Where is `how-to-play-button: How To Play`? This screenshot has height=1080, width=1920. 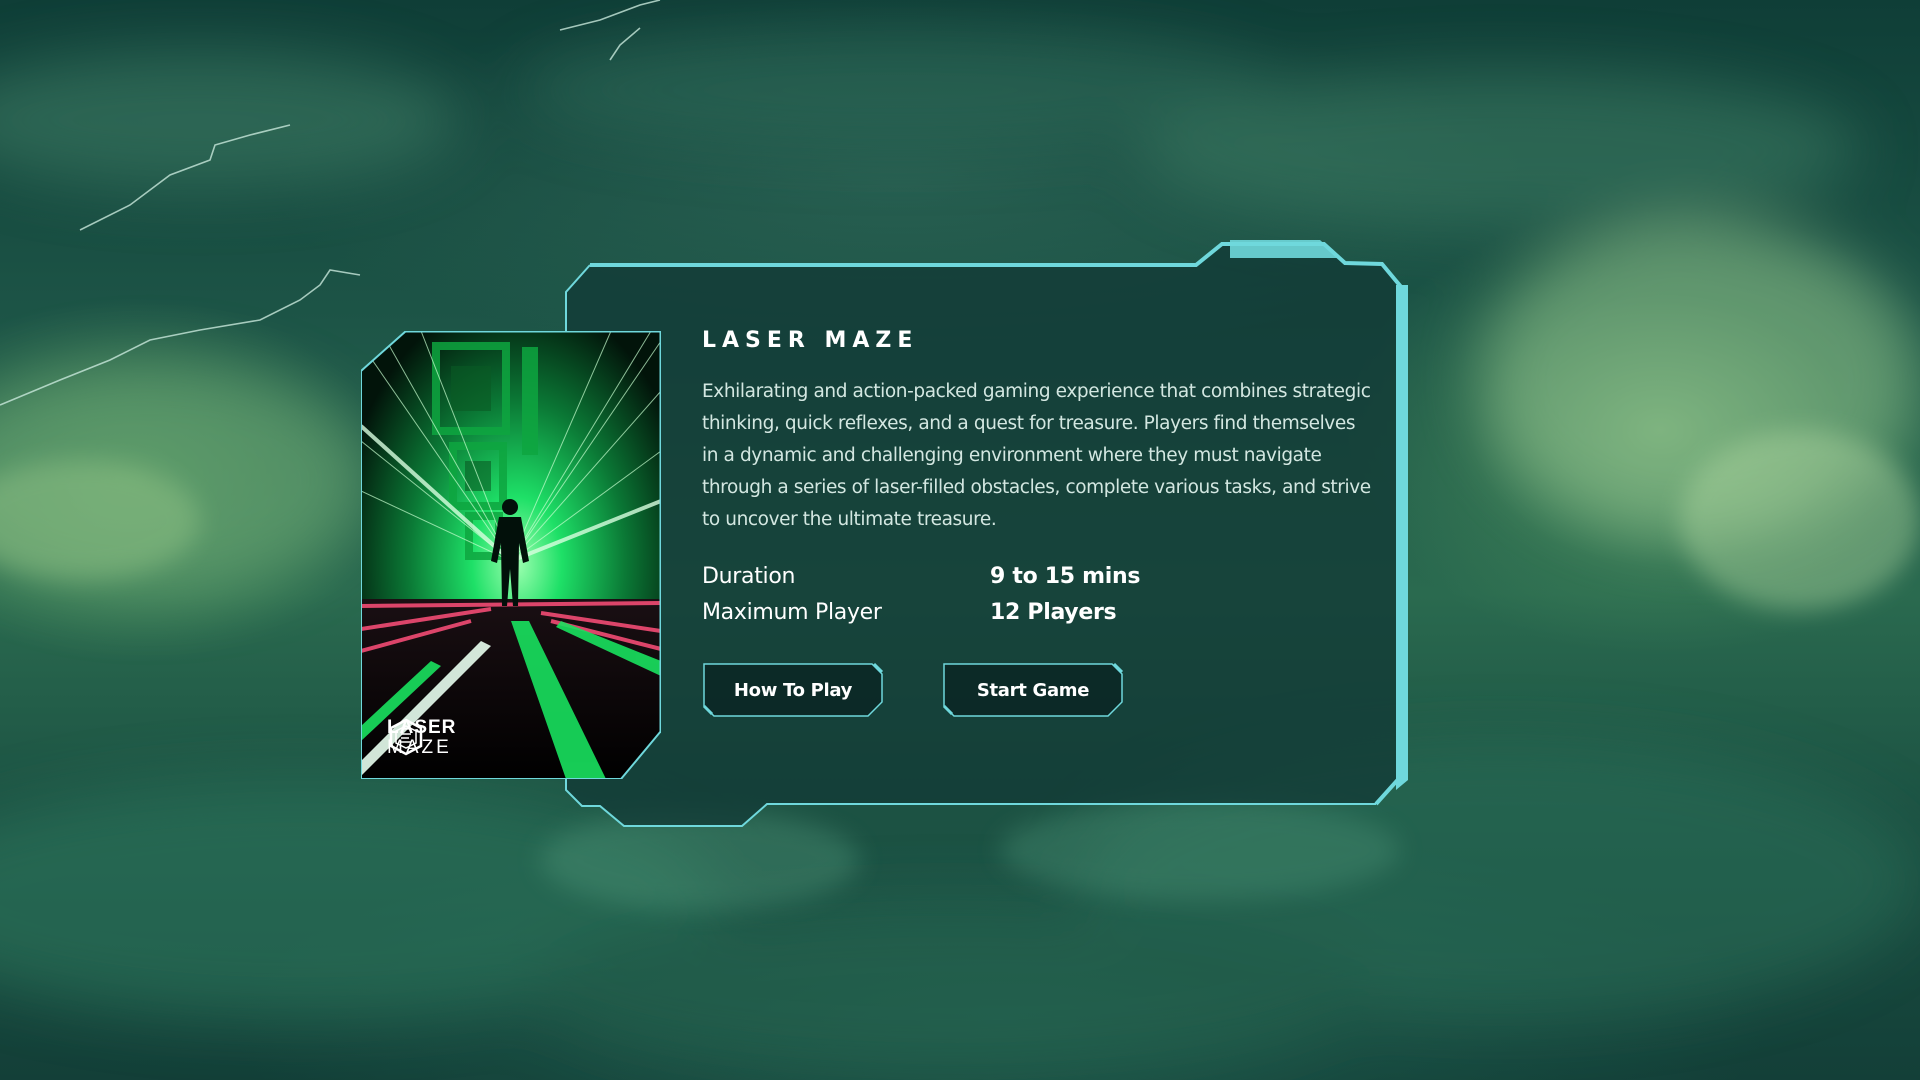
how-to-play-button: How To Play is located at coordinates (793, 690).